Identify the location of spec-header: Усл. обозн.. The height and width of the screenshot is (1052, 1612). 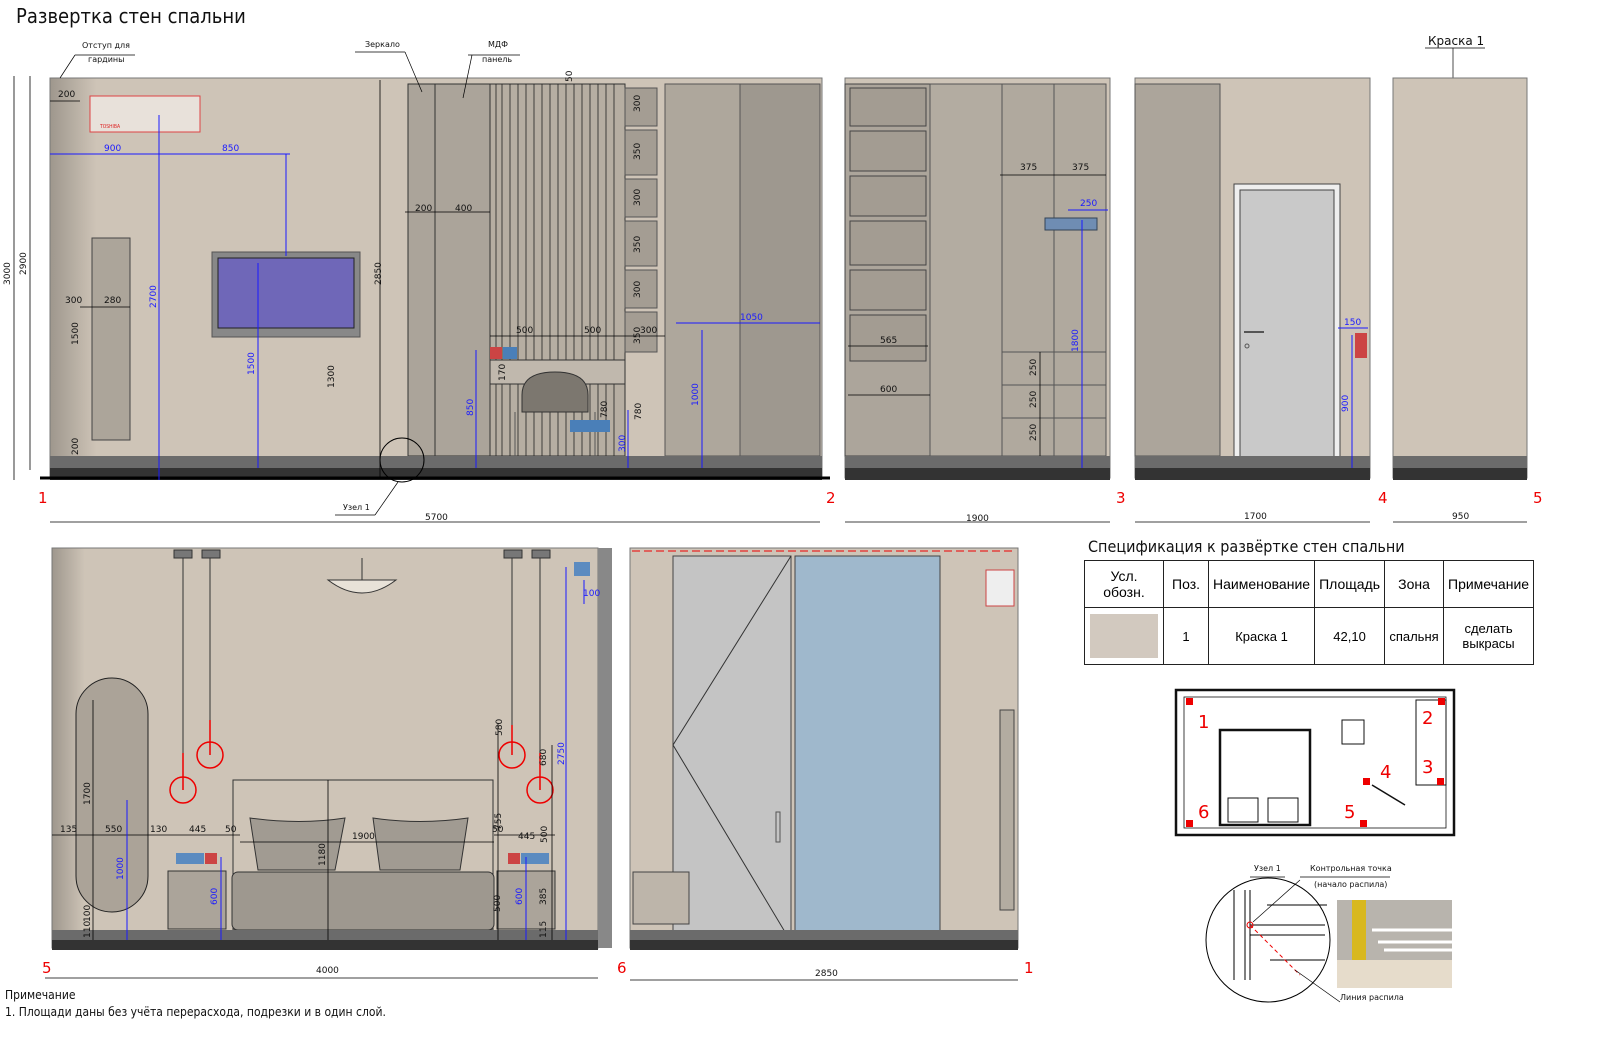
(1124, 584).